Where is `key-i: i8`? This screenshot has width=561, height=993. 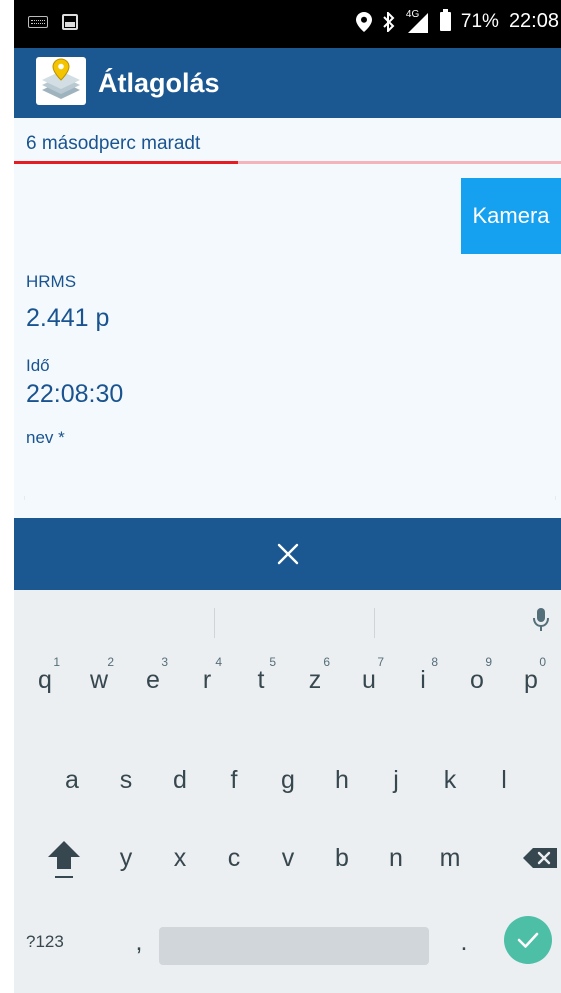
key-i: i8 is located at coordinates (423, 680).